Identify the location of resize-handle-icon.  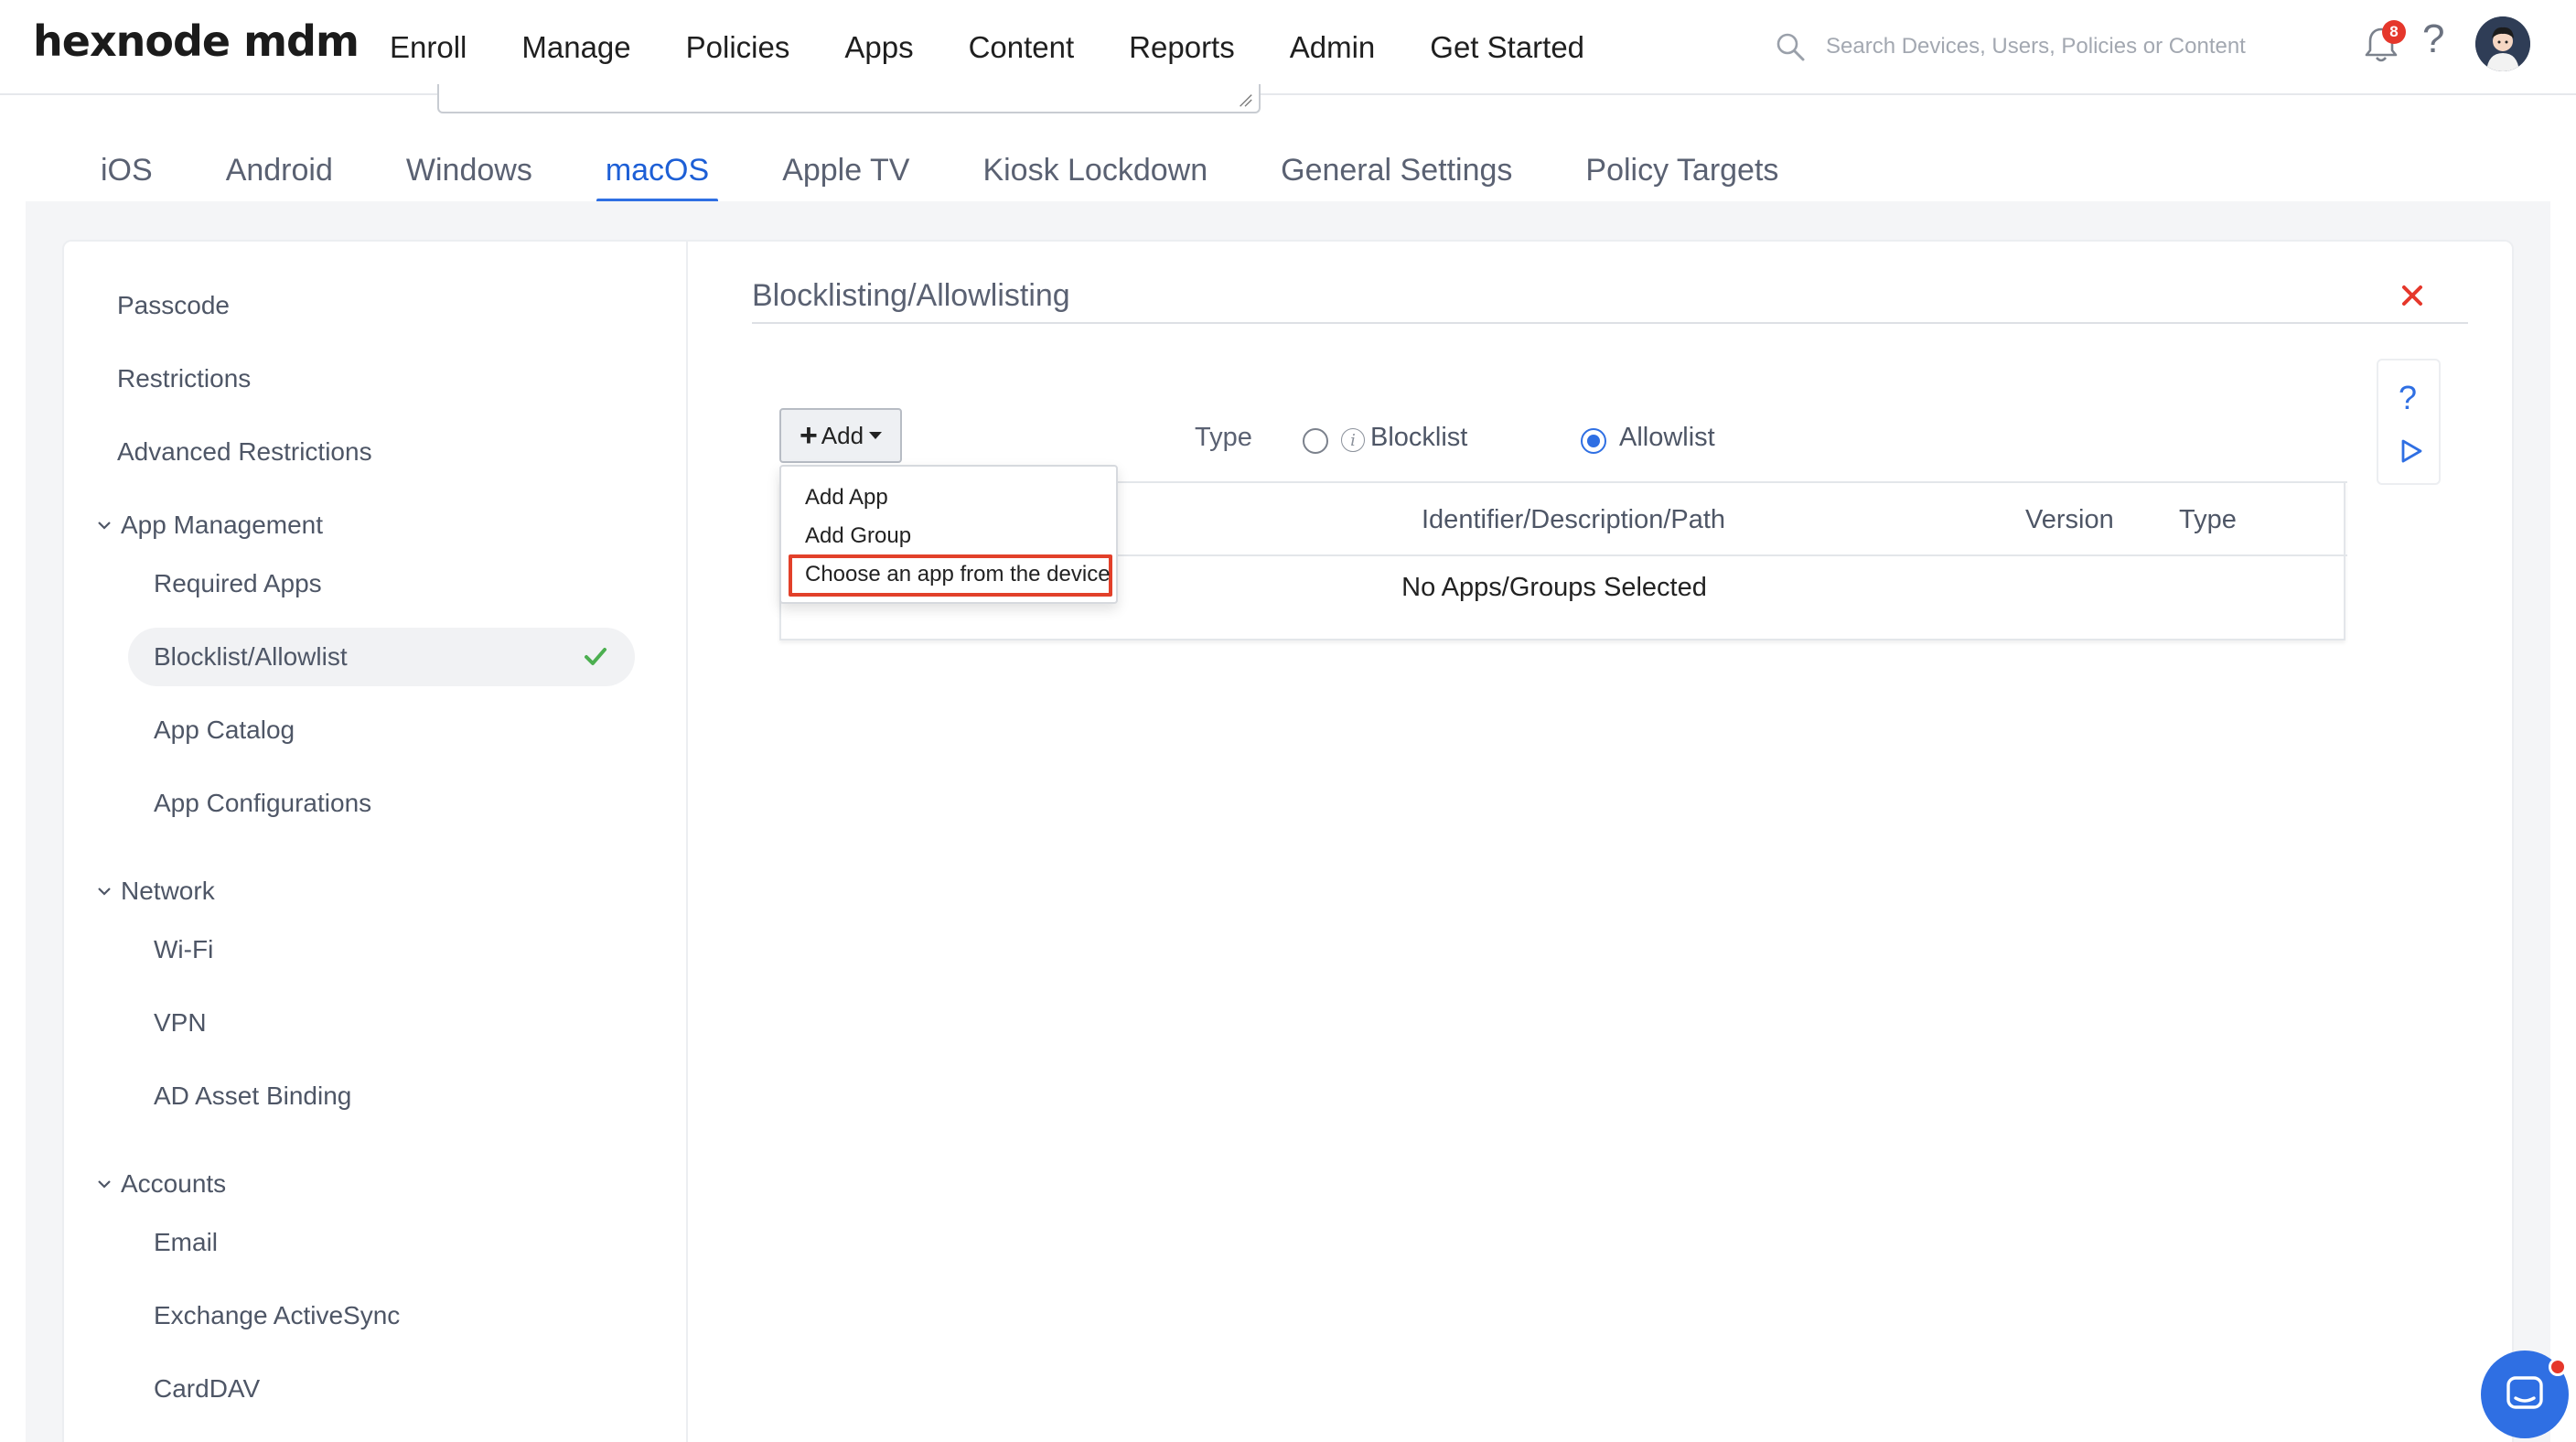
(1245, 99).